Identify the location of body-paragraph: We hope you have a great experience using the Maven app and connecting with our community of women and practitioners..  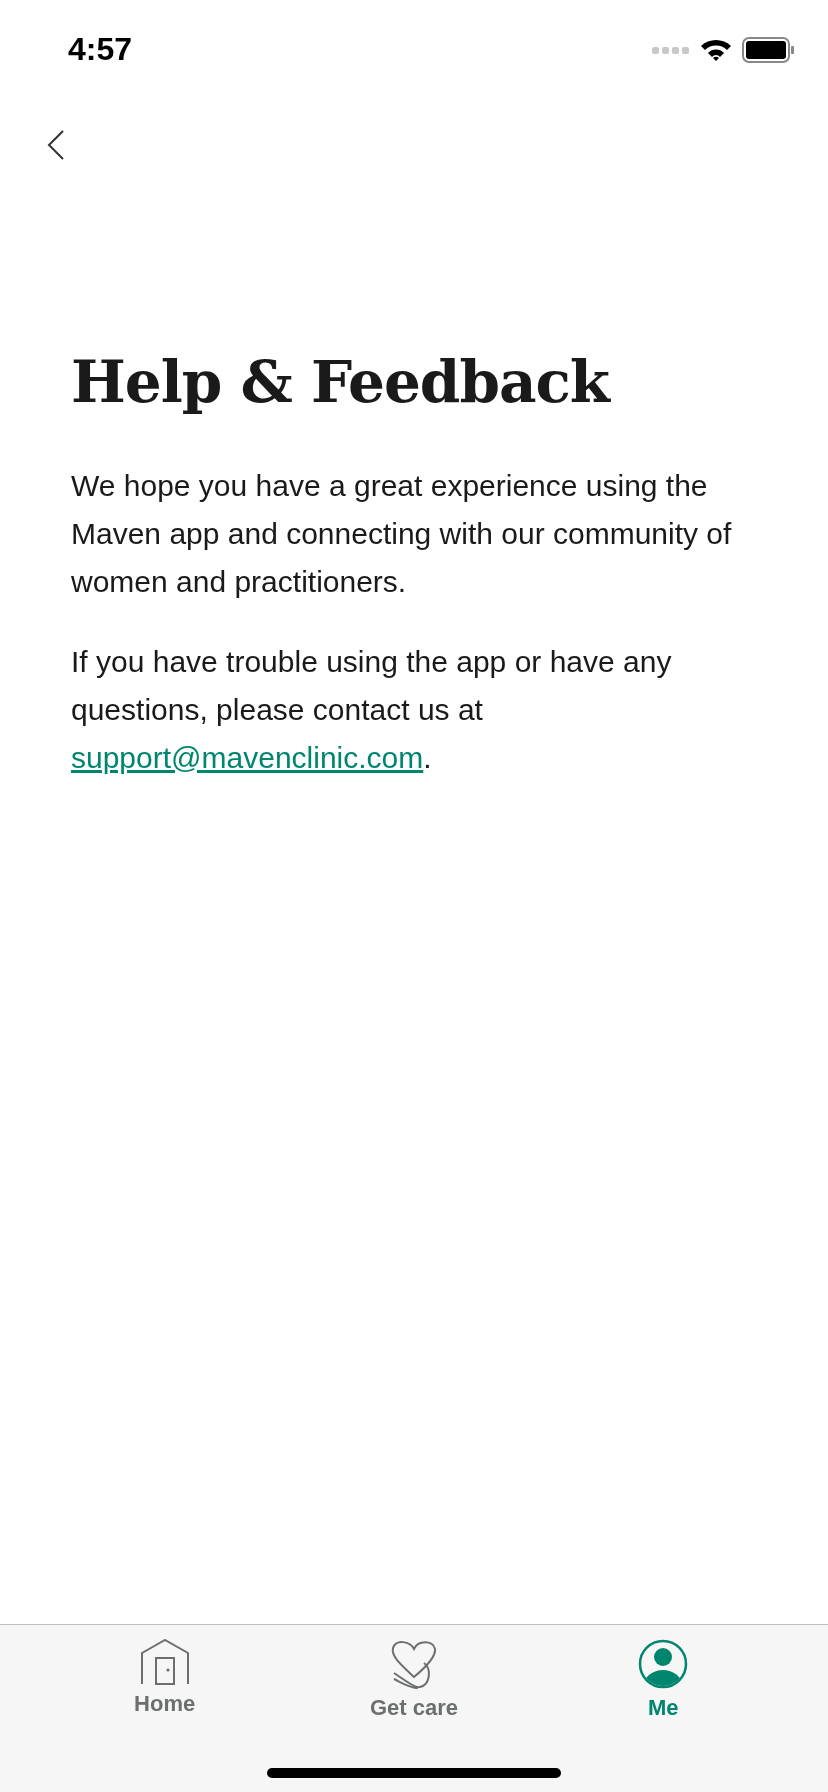
(402, 533).